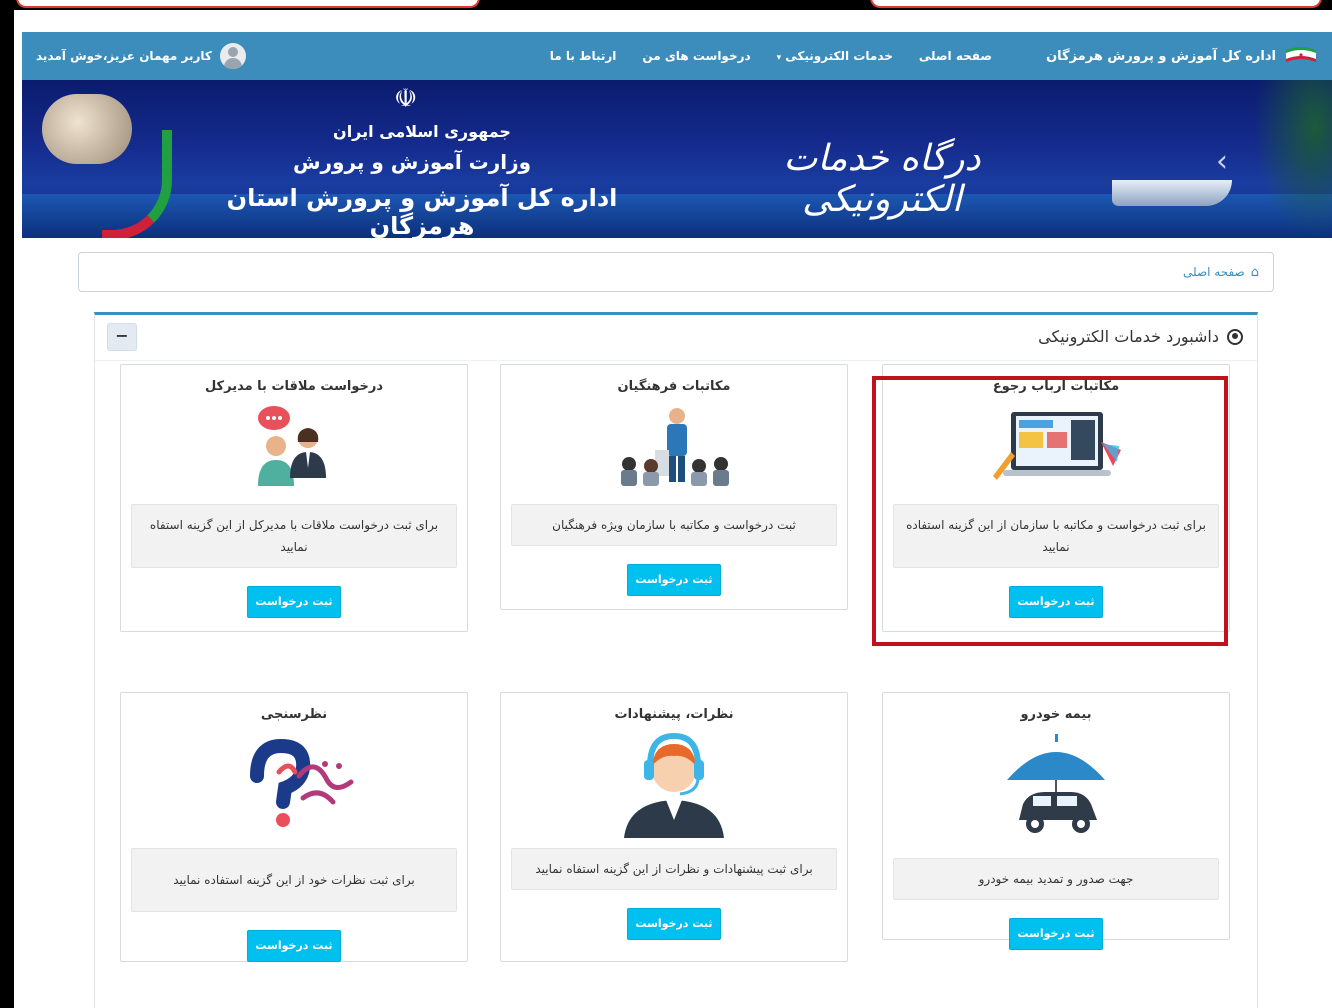  Describe the element at coordinates (676, 272) in the screenshot. I see `breadcrumb: ⌂ صفحه اصلی` at that location.